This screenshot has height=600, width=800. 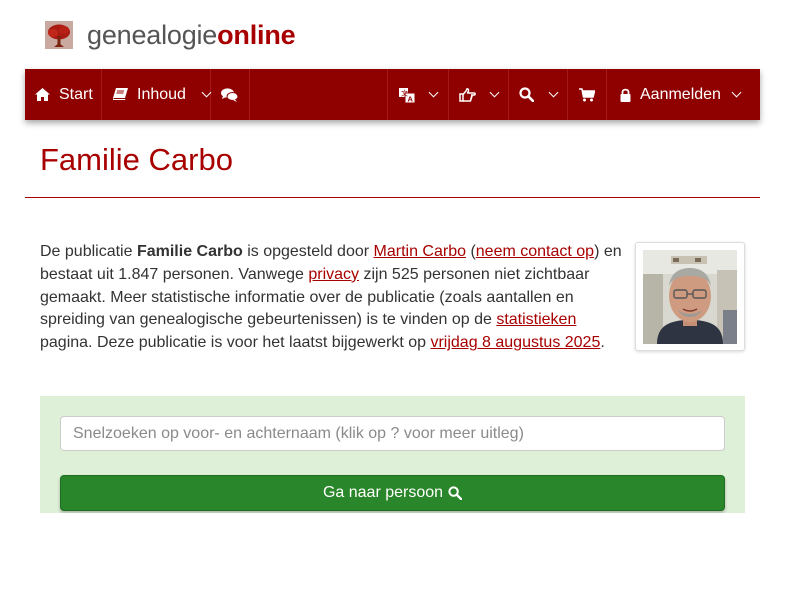 What do you see at coordinates (392, 197) in the screenshot?
I see `title-divider` at bounding box center [392, 197].